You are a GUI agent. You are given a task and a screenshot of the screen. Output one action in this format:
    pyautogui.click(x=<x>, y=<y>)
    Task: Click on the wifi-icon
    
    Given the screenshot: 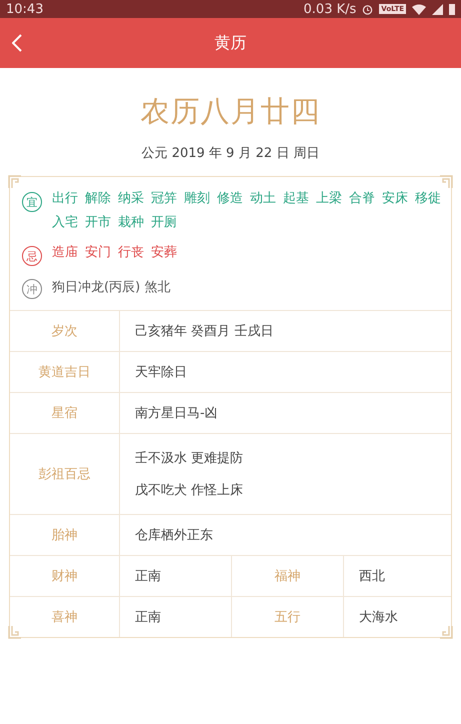 What is the action you would take?
    pyautogui.click(x=419, y=9)
    